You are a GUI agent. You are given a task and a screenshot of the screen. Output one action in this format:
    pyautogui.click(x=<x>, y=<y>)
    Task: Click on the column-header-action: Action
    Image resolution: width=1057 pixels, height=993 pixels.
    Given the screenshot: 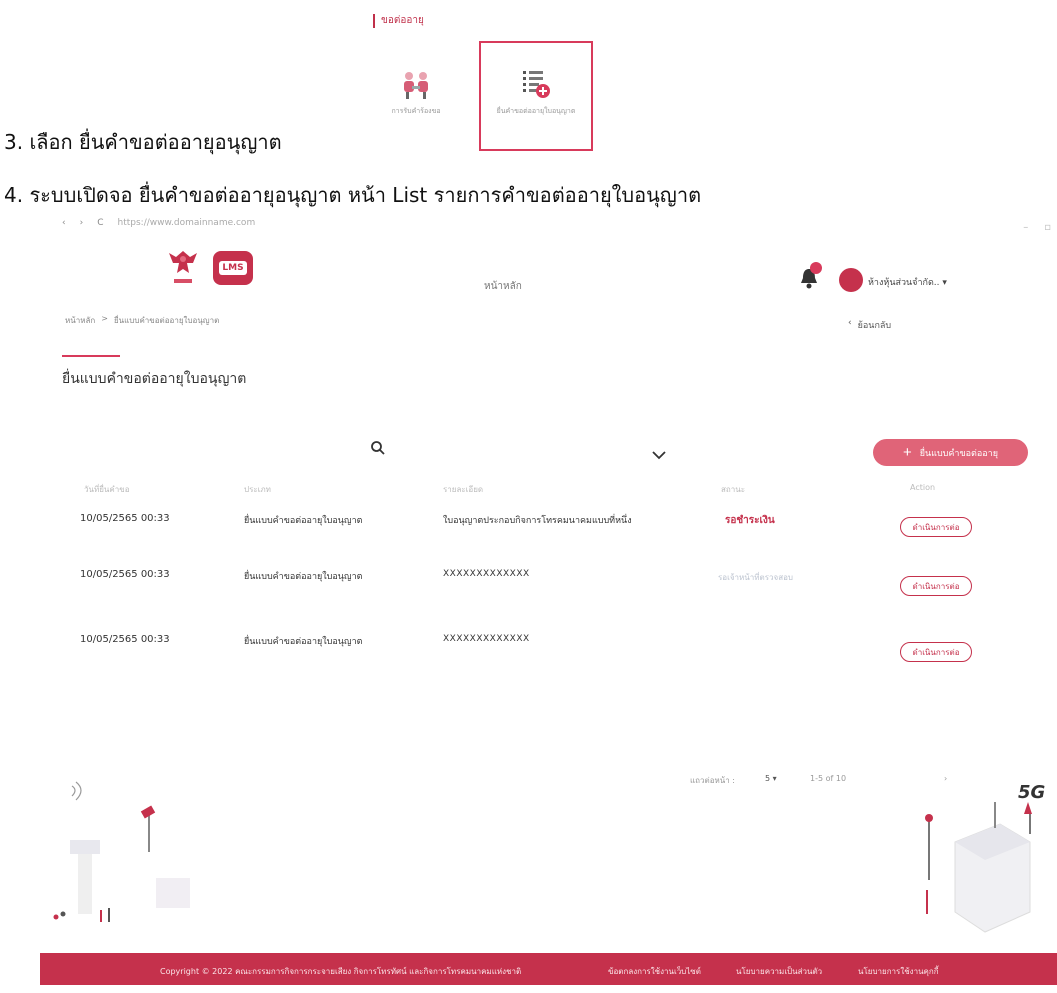 What is the action you would take?
    pyautogui.click(x=923, y=487)
    